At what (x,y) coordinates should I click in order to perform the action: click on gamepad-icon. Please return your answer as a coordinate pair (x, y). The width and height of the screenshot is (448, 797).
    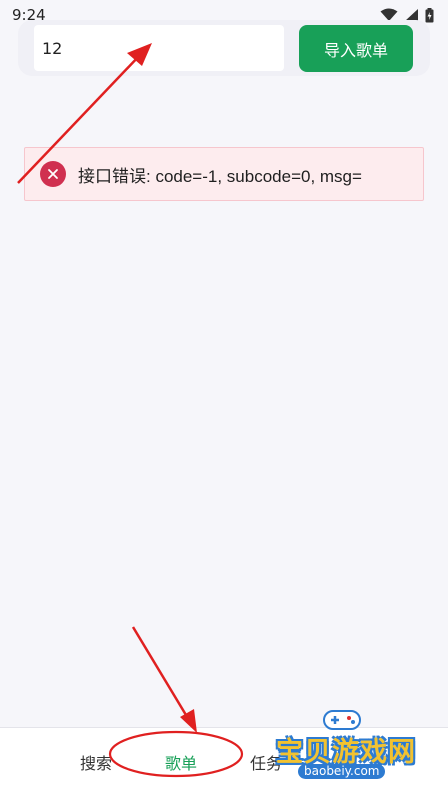
    Looking at the image, I should click on (342, 720).